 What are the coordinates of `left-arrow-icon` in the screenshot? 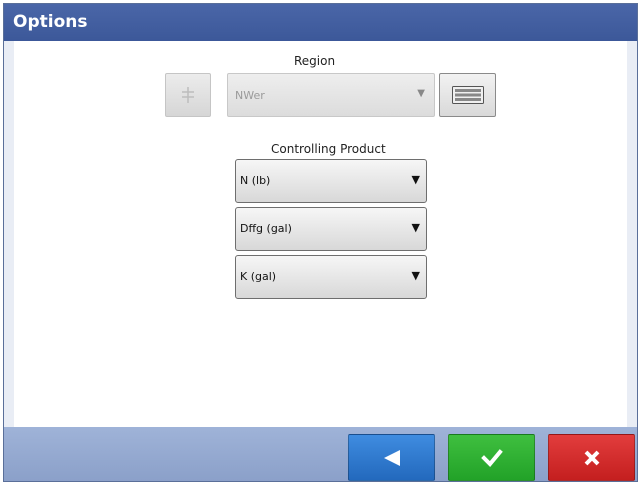 It's located at (391, 457).